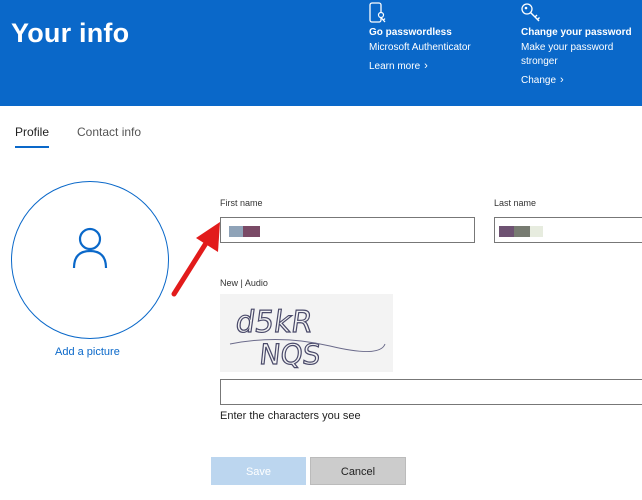 The image size is (642, 500). I want to click on svg-text: d5kR, so click(274, 322).